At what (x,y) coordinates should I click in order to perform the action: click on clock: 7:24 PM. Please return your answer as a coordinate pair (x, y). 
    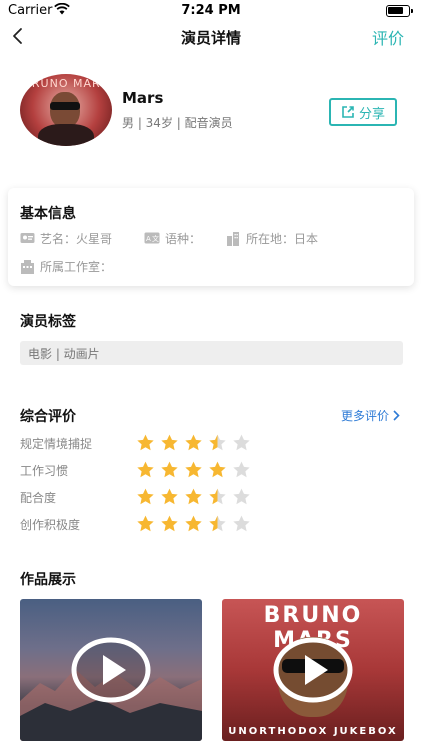
    Looking at the image, I should click on (211, 10).